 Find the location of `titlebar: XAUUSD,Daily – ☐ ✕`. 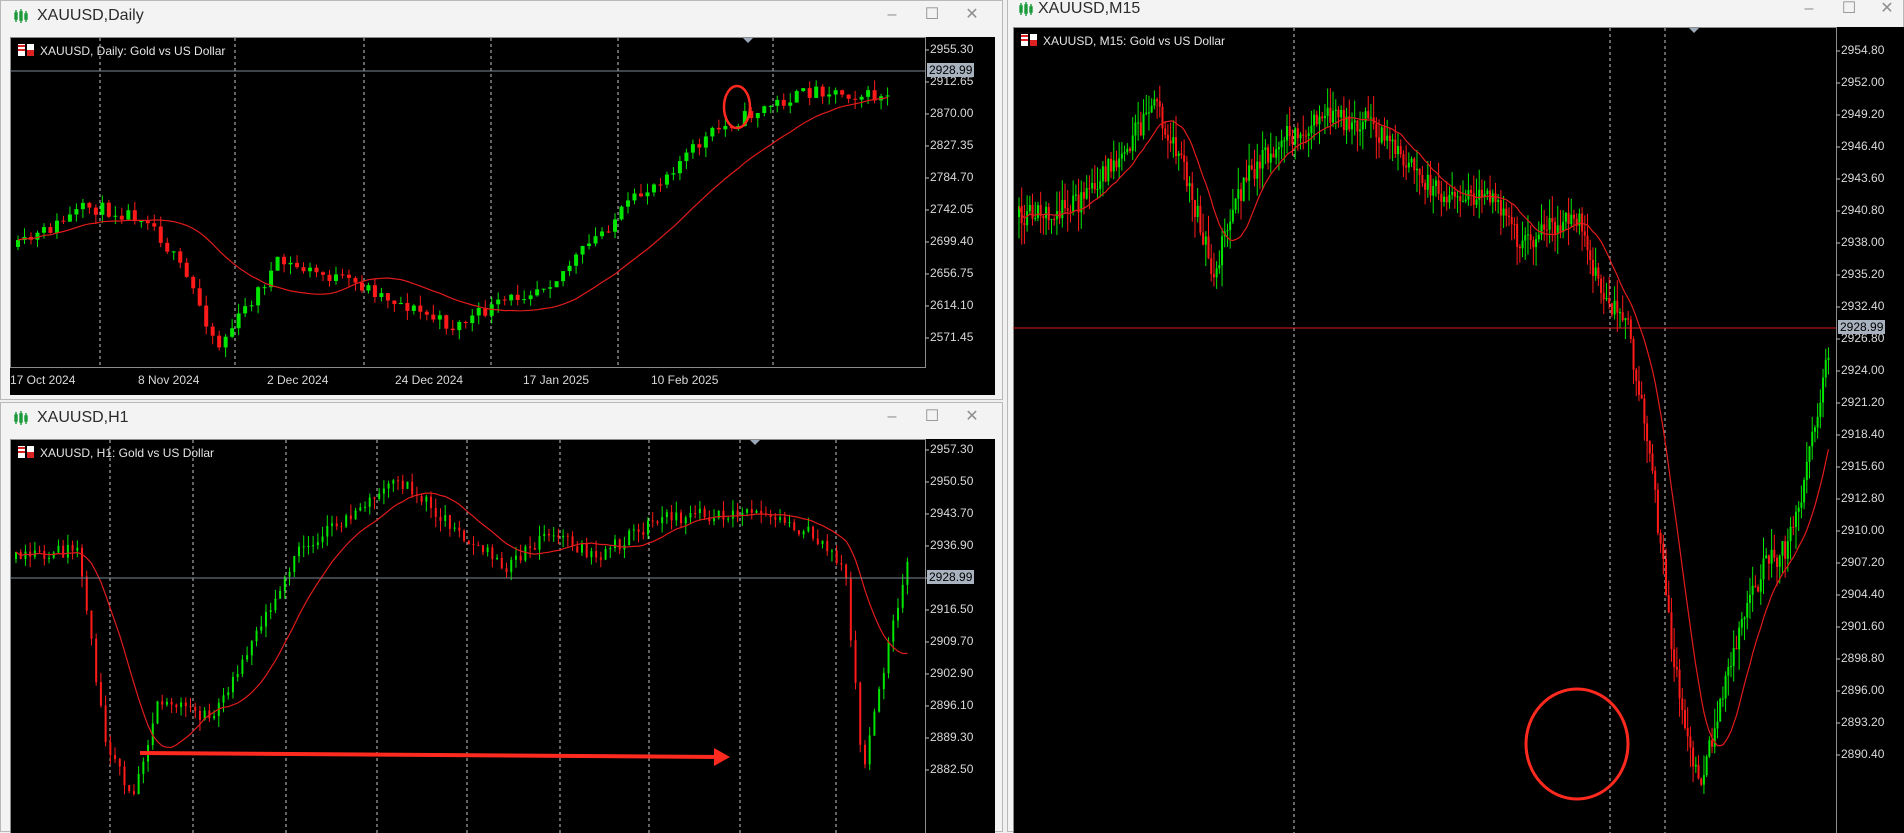

titlebar: XAUUSD,Daily – ☐ ✕ is located at coordinates (501, 16).